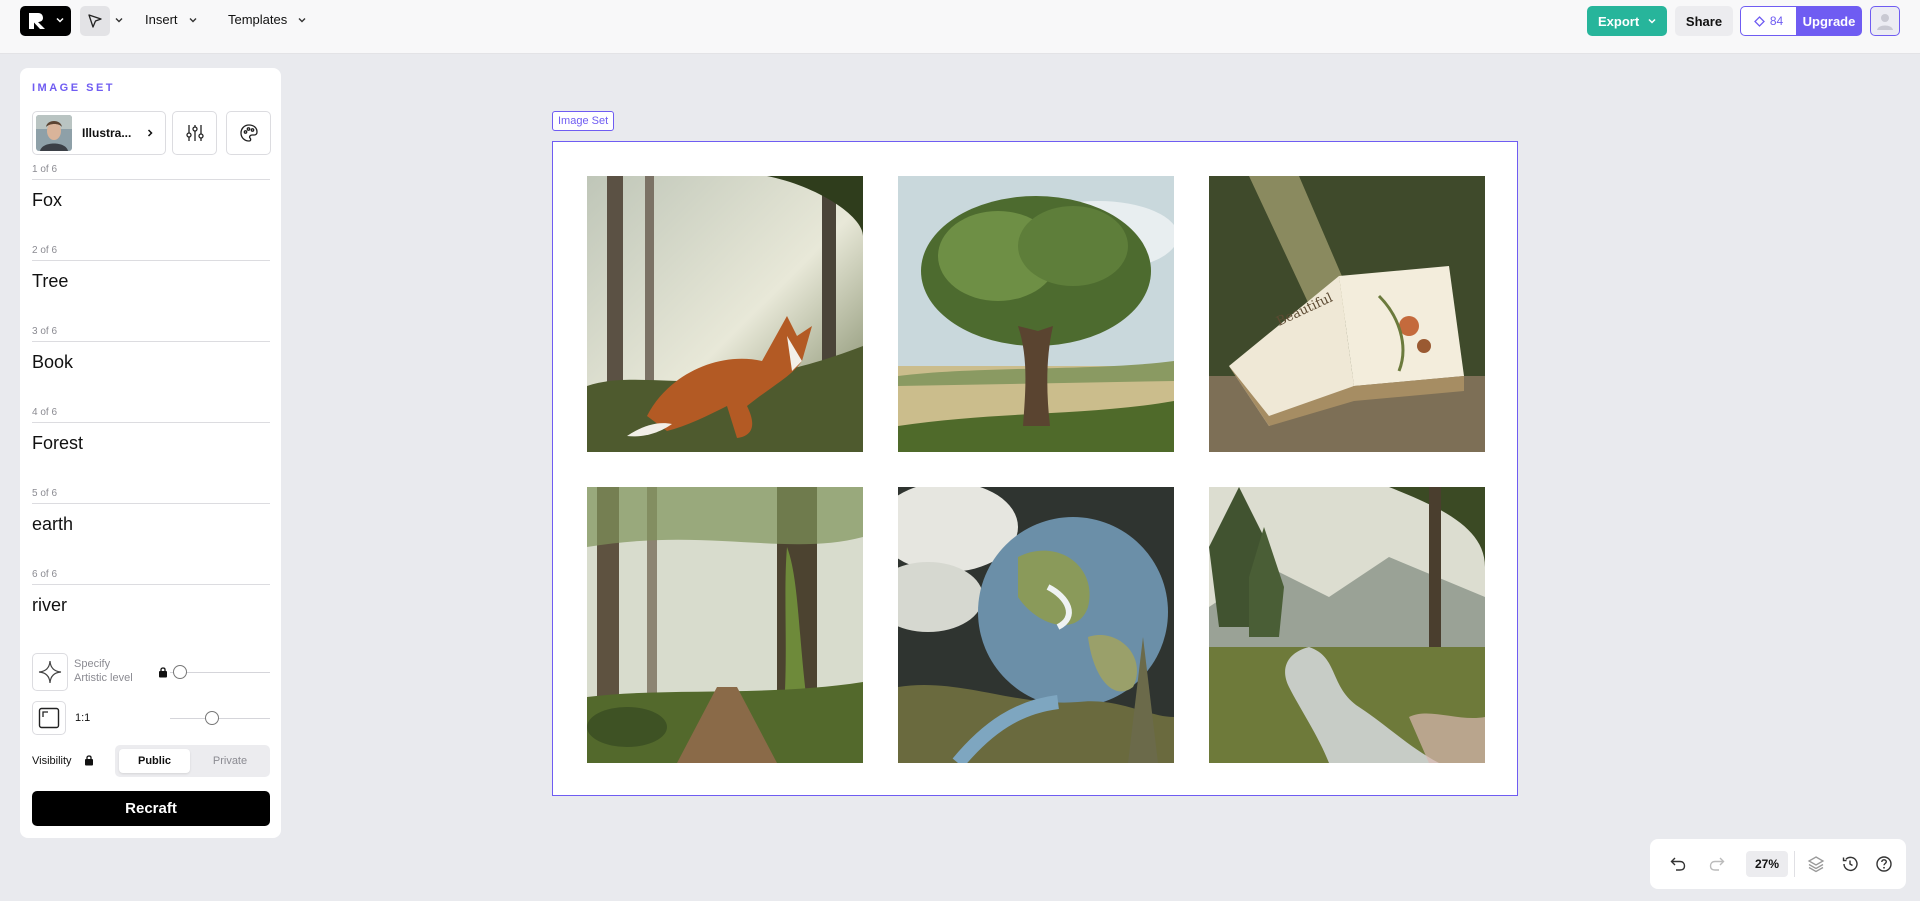  I want to click on image-tree, so click(1036, 314).